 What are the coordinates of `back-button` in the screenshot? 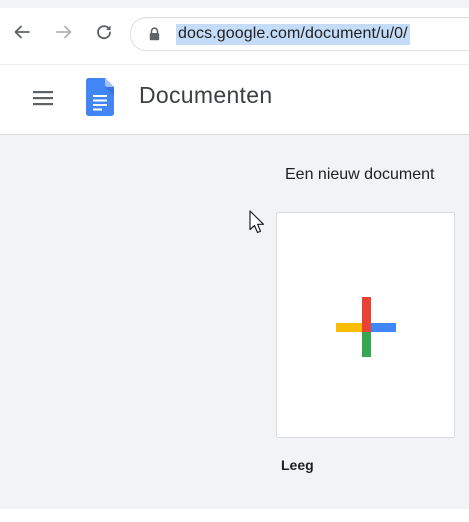 It's located at (22, 32).